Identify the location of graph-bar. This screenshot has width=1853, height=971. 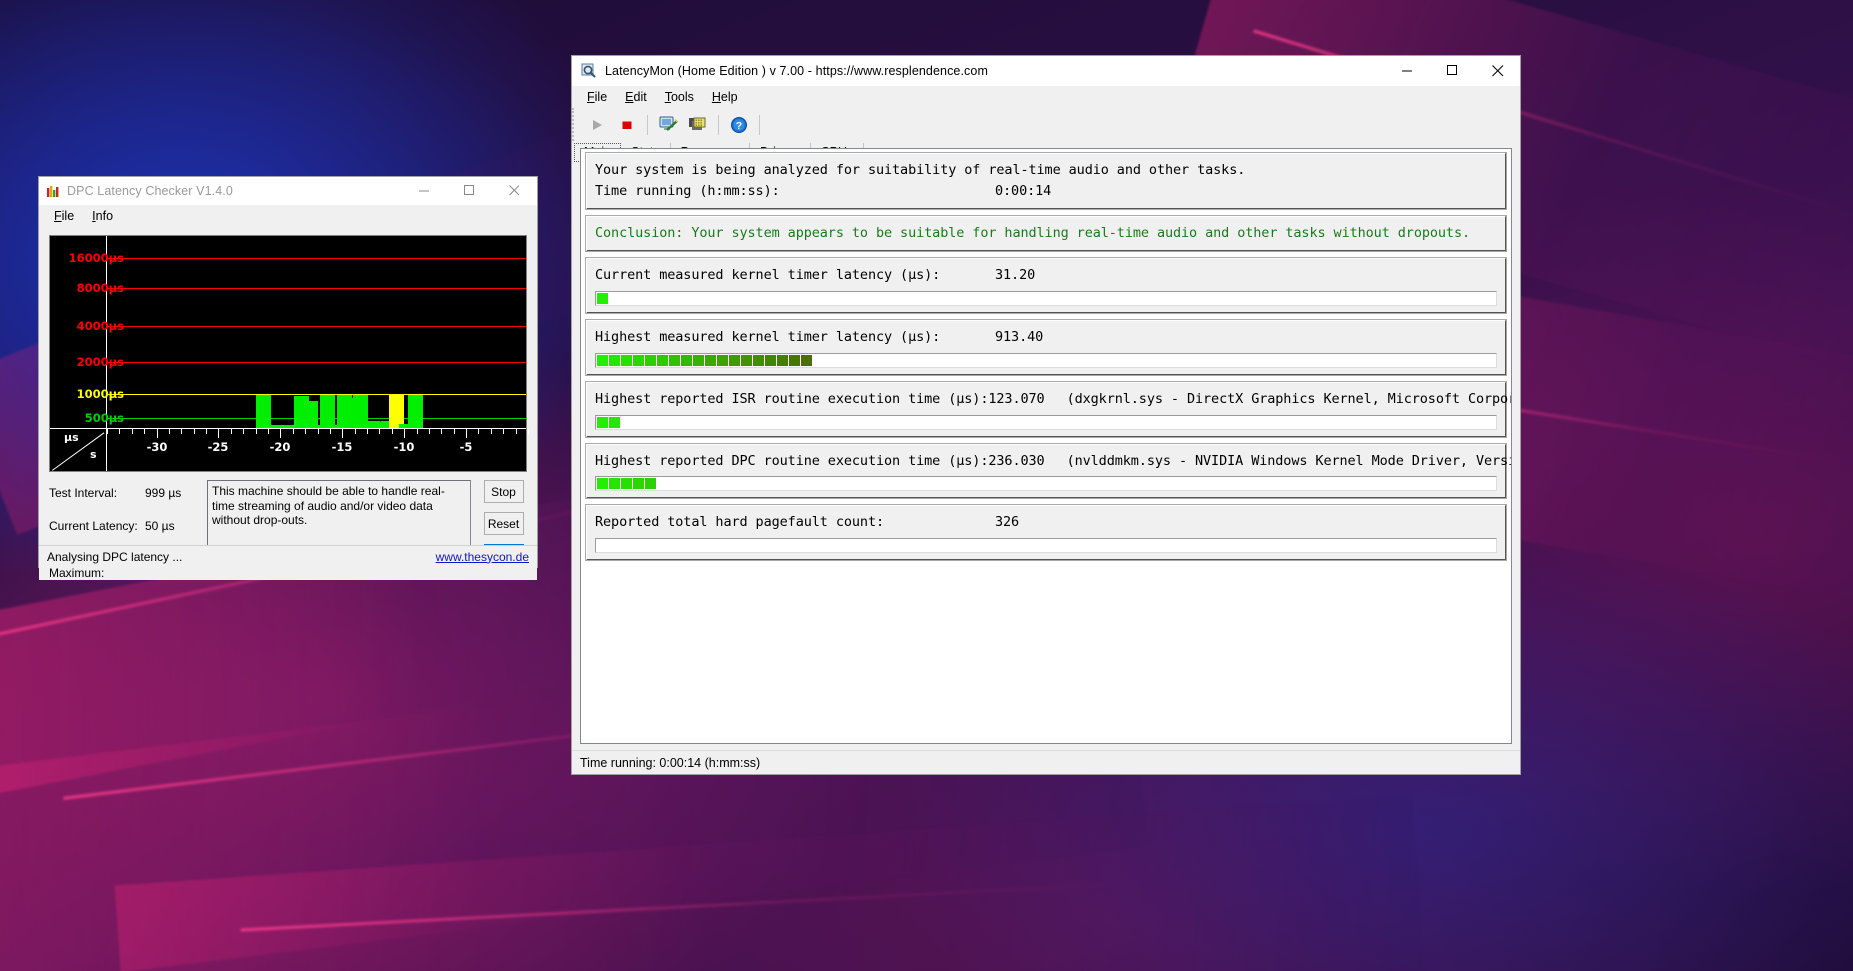
(327, 411).